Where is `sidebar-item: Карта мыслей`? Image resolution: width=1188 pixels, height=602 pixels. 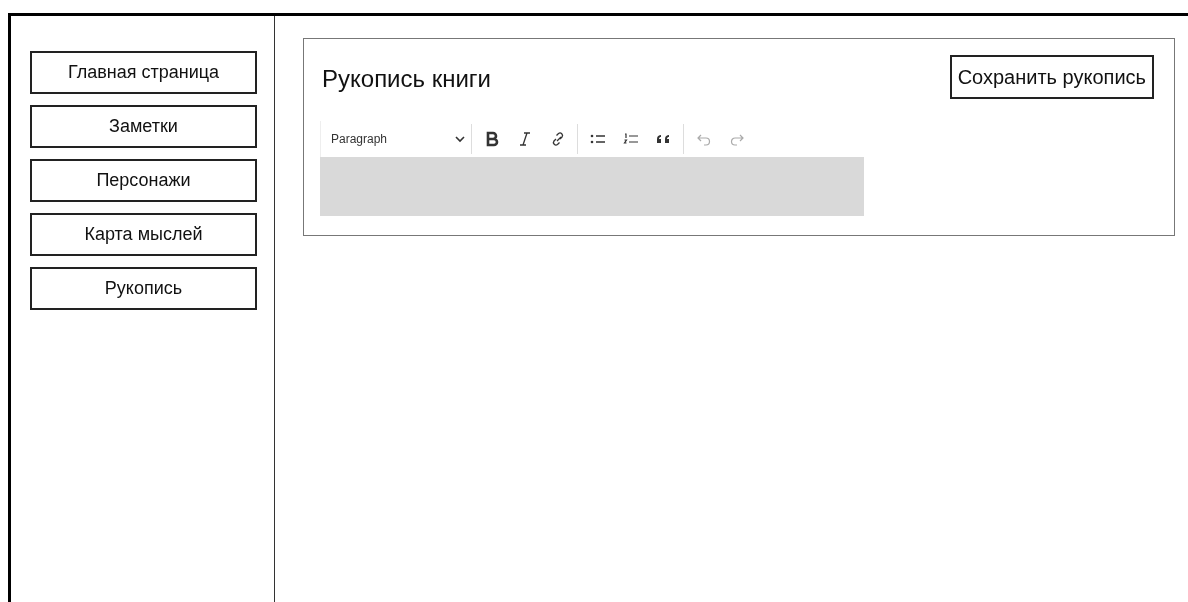 sidebar-item: Карта мыслей is located at coordinates (143, 234).